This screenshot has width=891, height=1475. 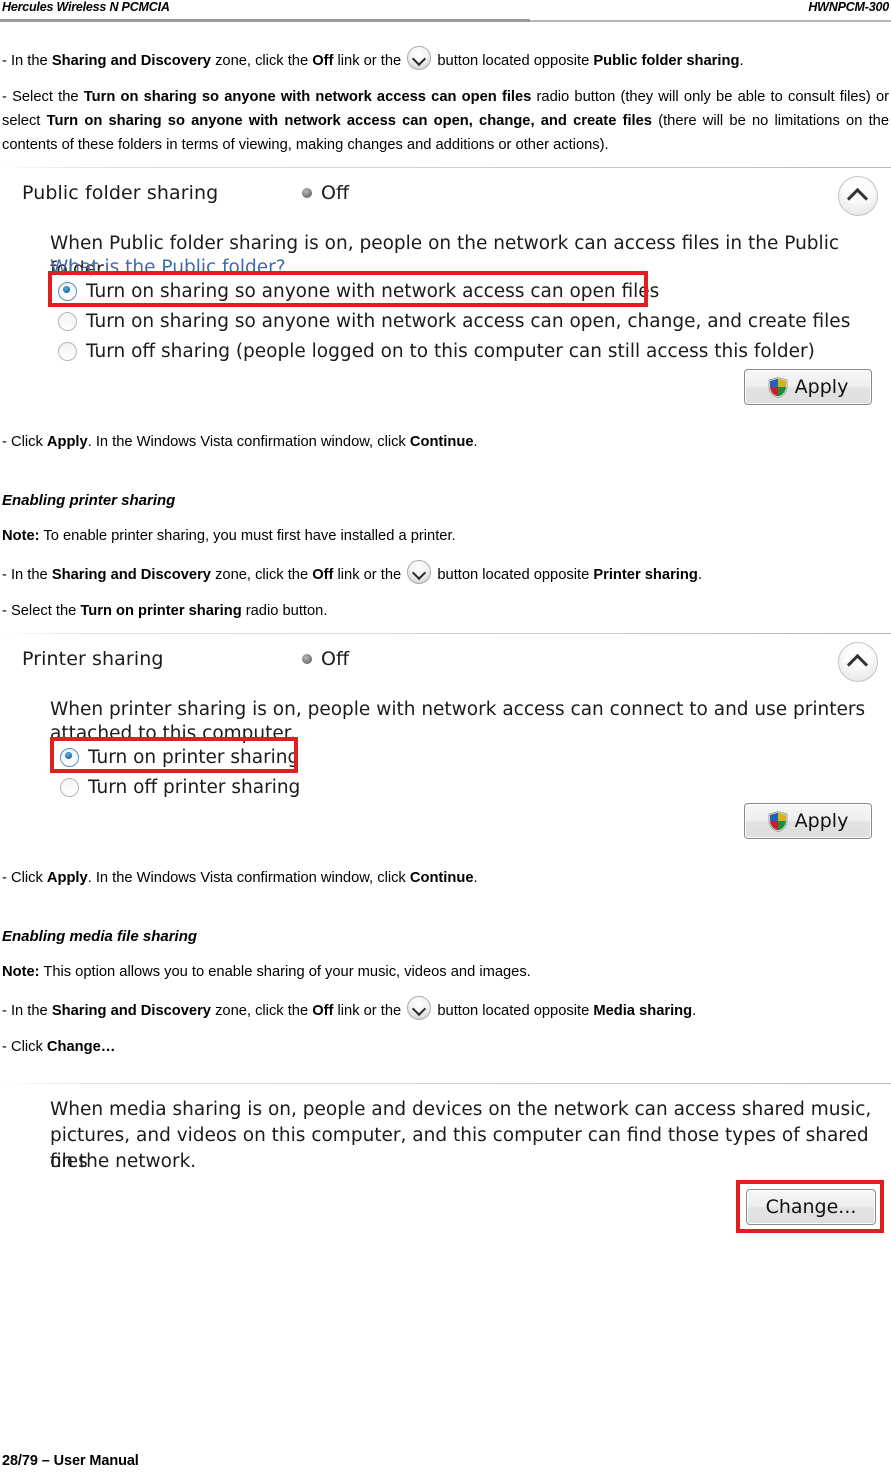 I want to click on emphasis-continue: Continue, so click(x=441, y=878).